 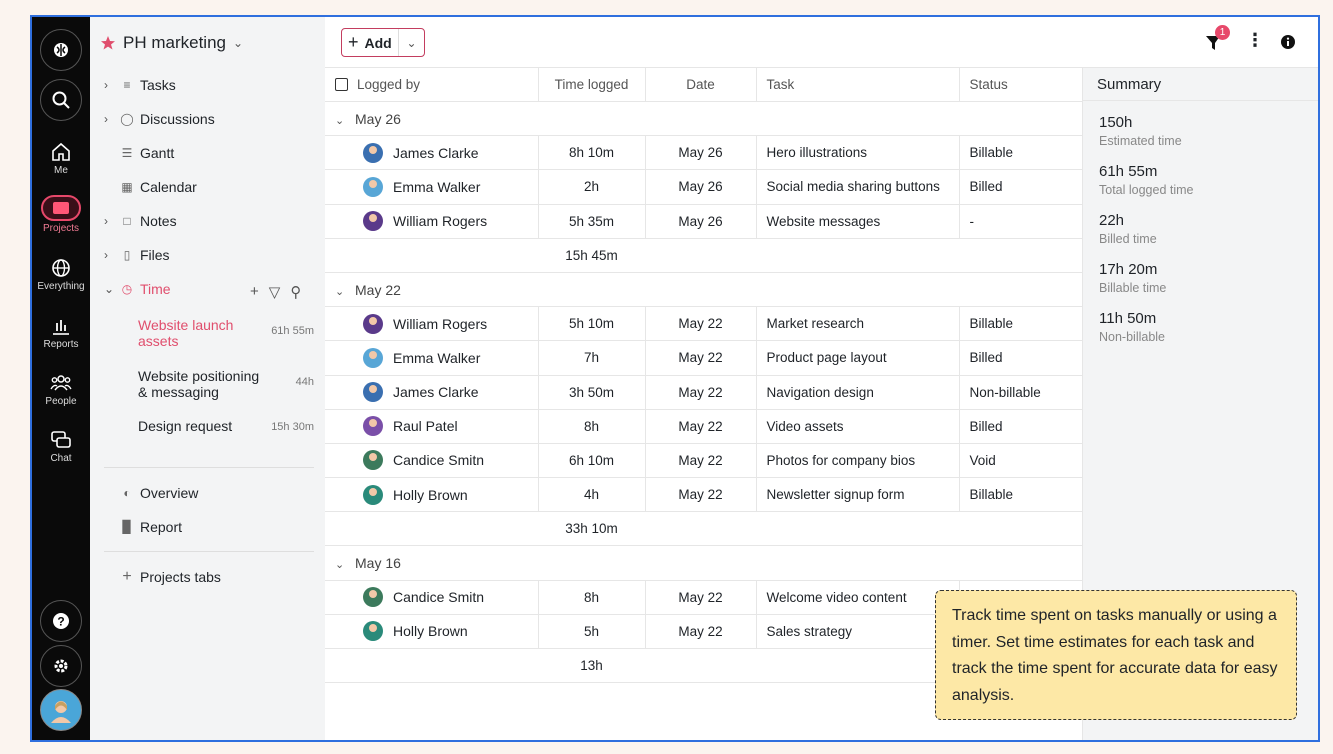 What do you see at coordinates (61, 666) in the screenshot?
I see `settings-gear-icon` at bounding box center [61, 666].